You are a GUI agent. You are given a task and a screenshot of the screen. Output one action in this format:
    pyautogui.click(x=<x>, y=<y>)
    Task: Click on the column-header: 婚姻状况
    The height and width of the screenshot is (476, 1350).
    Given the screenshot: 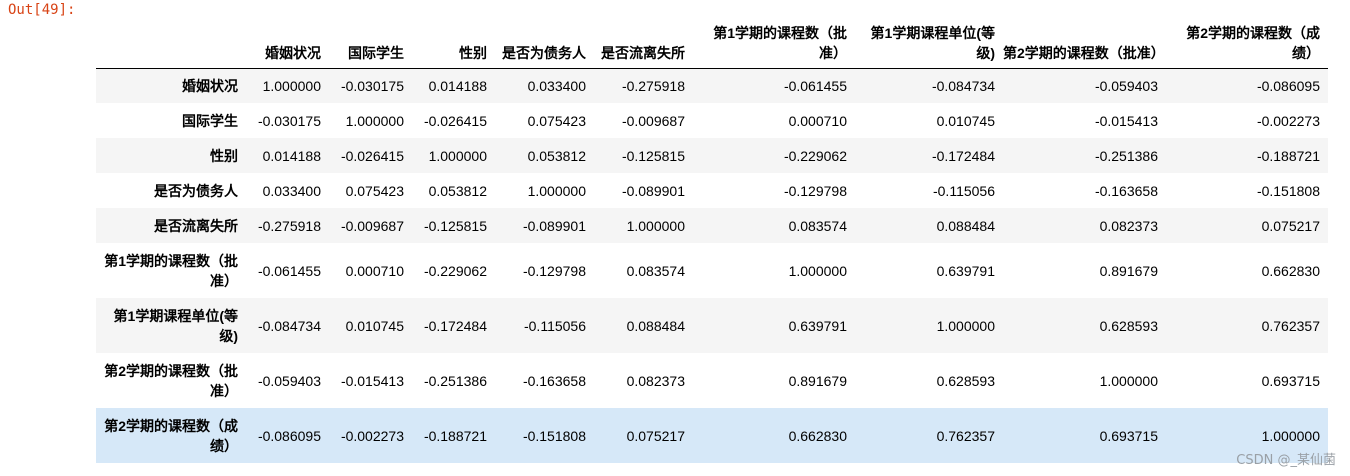 What is the action you would take?
    pyautogui.click(x=287, y=42)
    